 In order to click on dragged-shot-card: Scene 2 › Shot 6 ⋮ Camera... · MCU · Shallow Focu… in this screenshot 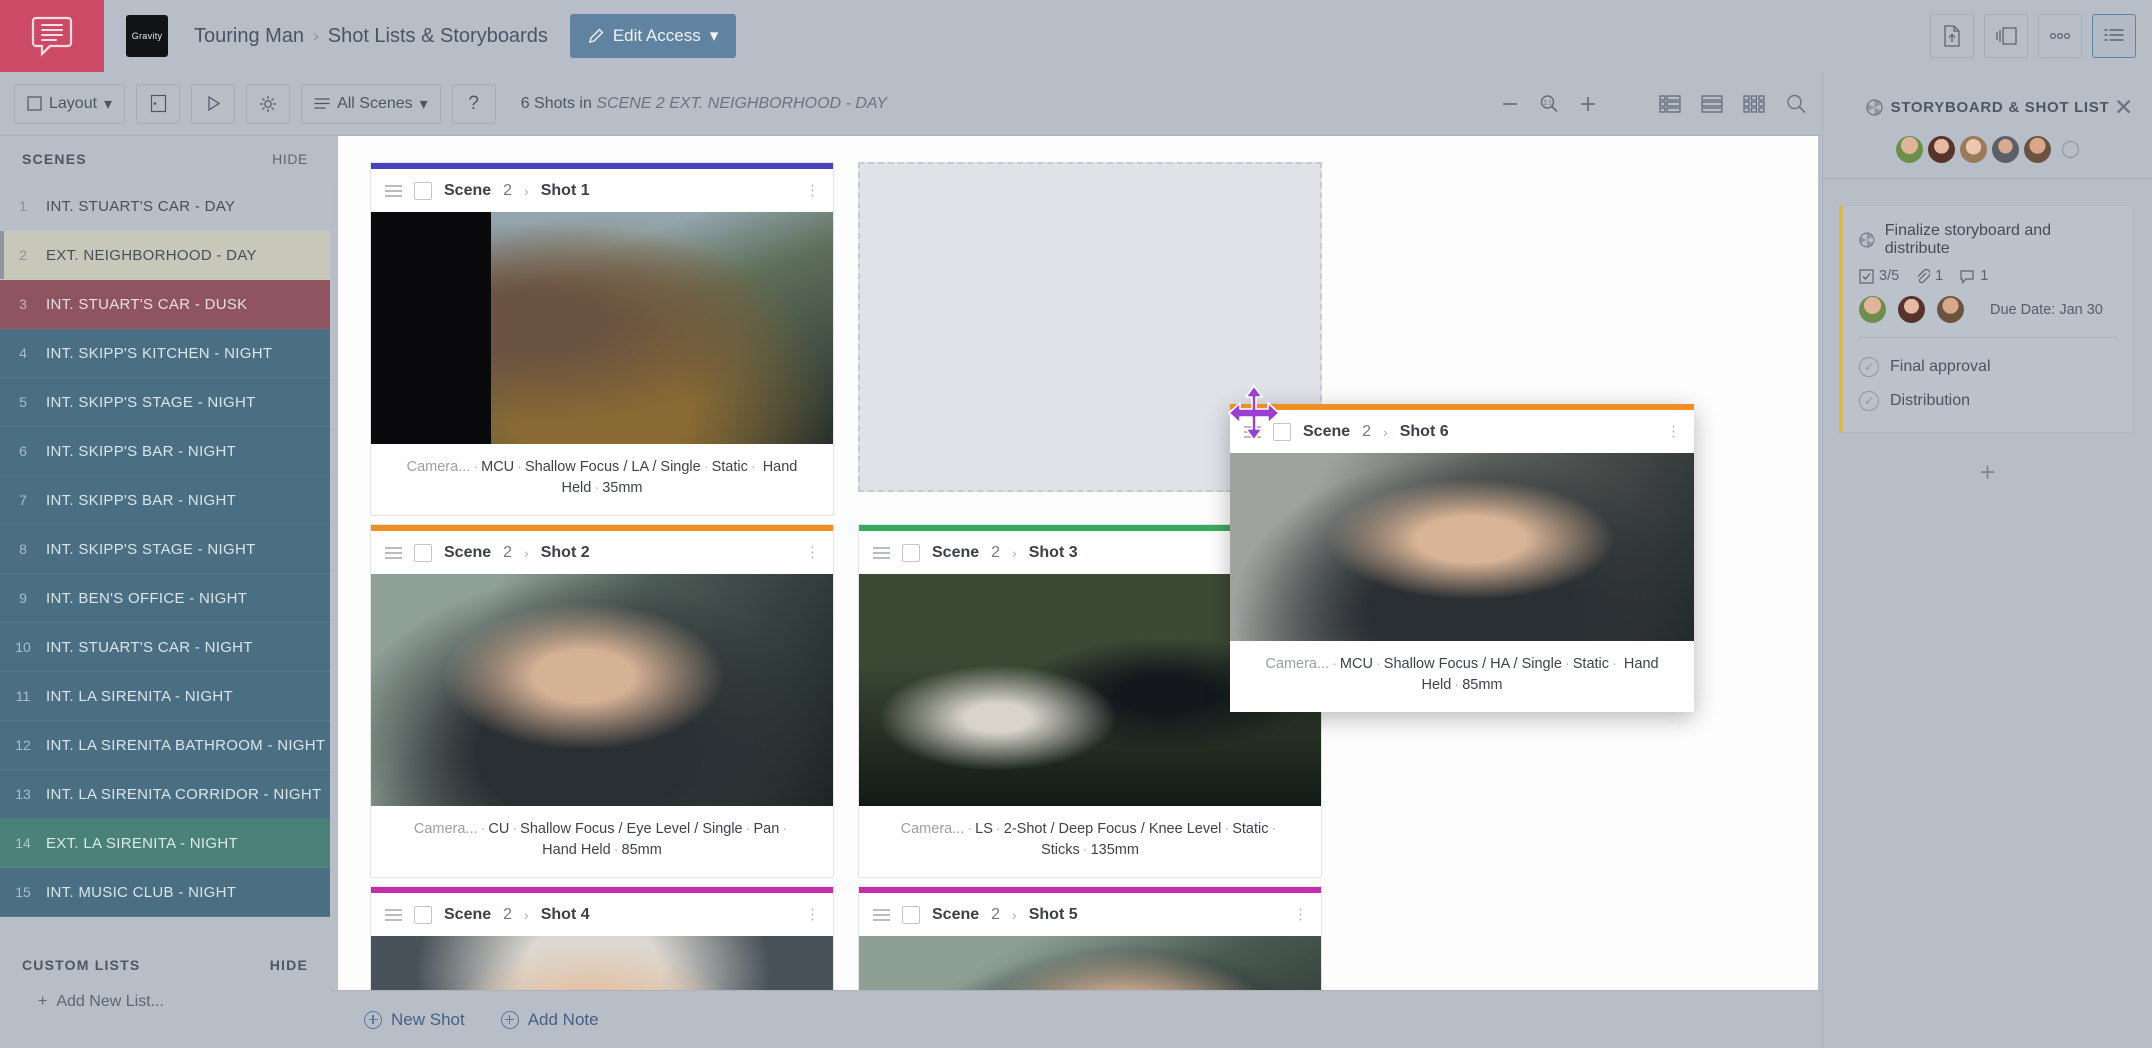, I will do `click(1462, 558)`.